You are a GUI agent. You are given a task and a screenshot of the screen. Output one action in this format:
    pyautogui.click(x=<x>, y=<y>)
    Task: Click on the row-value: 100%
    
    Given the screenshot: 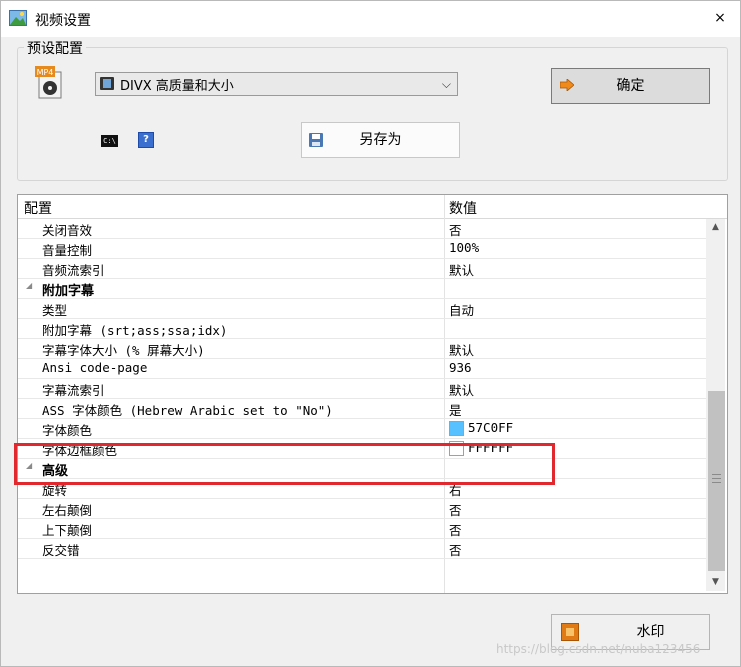 What is the action you would take?
    pyautogui.click(x=464, y=247)
    